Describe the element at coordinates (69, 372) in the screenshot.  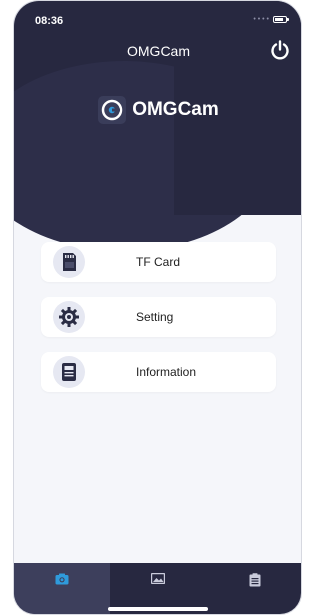
I see `device-info-icon` at that location.